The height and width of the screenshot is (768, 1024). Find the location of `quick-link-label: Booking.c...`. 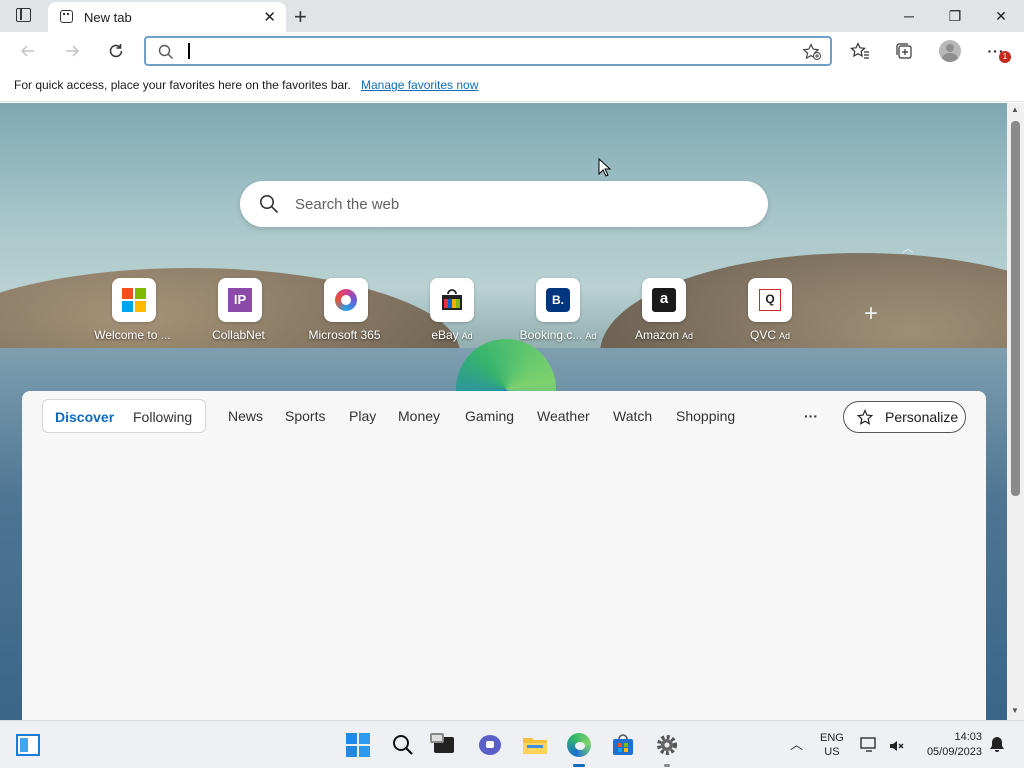

quick-link-label: Booking.c... is located at coordinates (551, 335).